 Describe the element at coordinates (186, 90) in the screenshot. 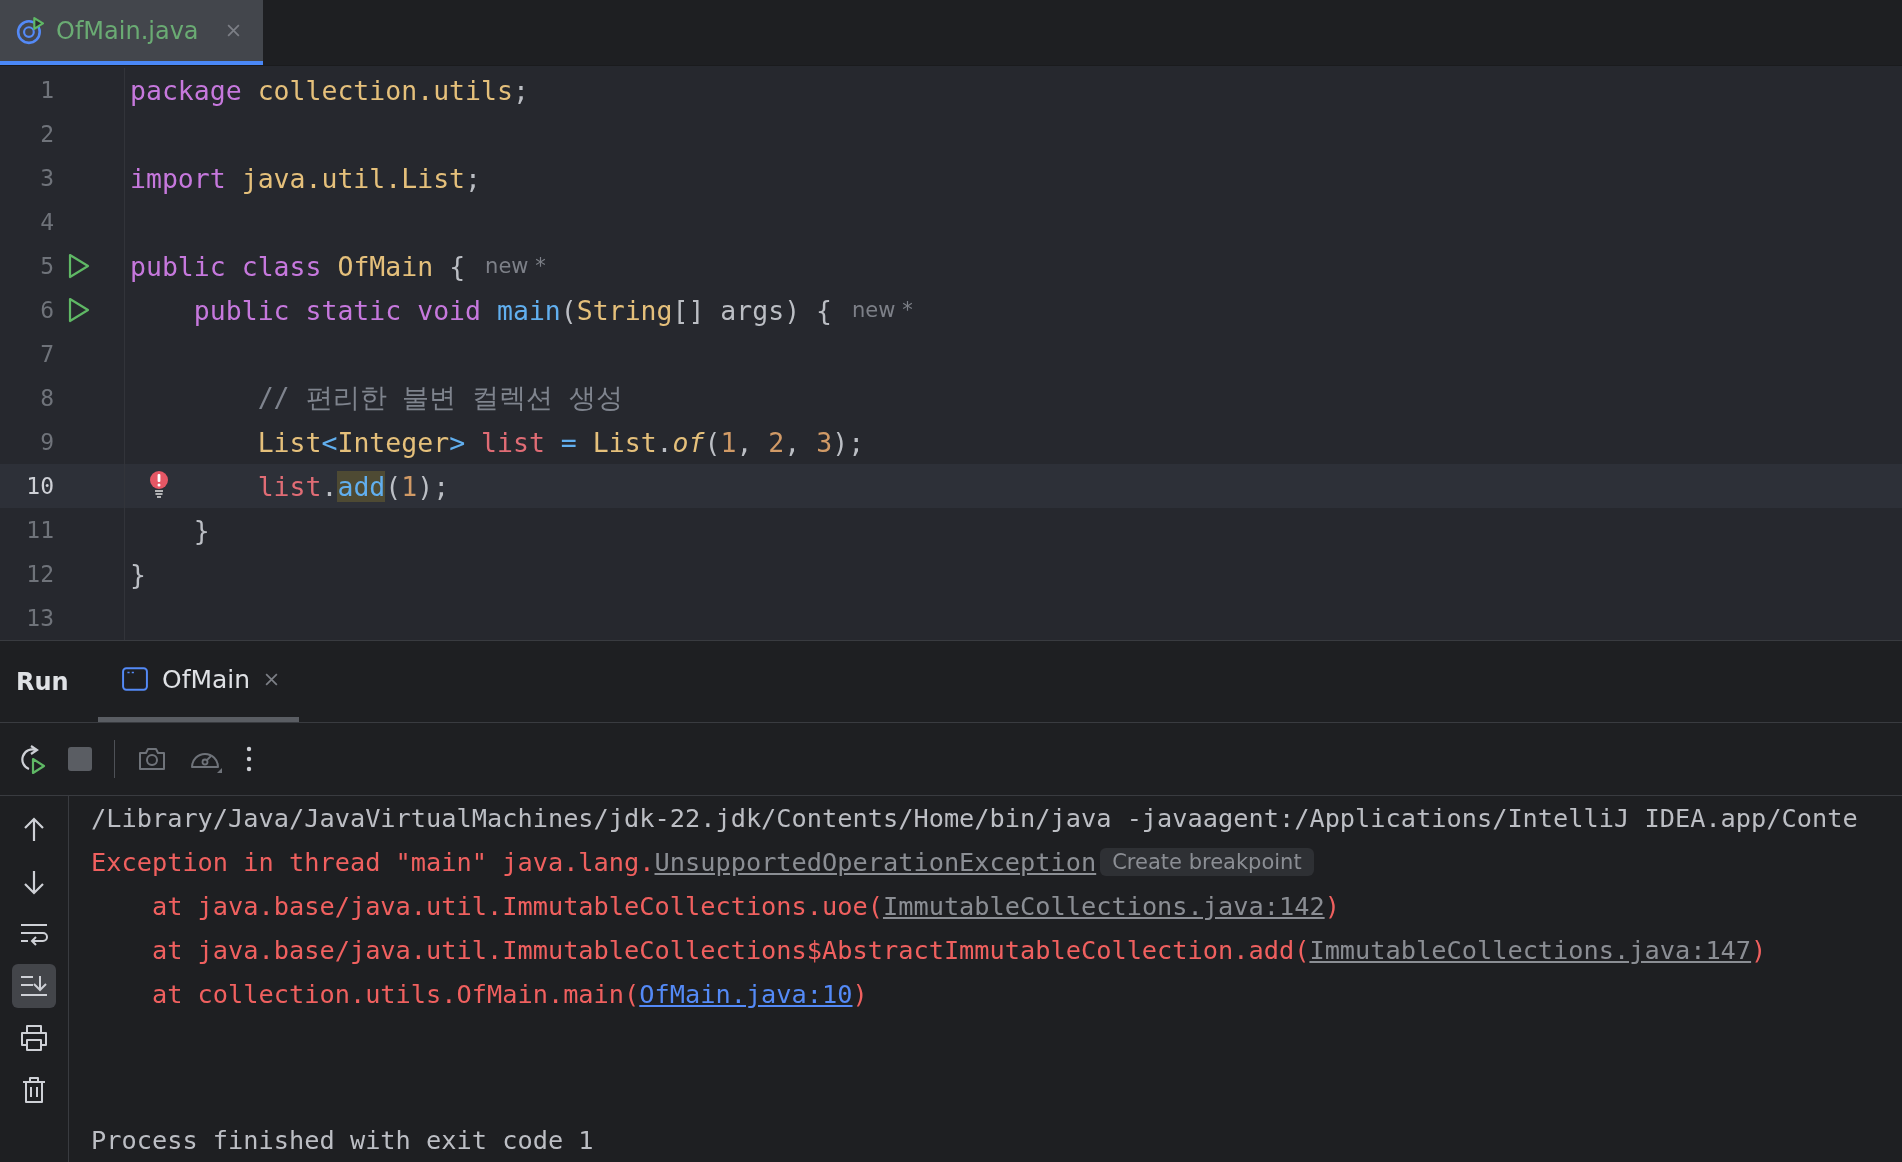

I see `keyword-text: package` at that location.